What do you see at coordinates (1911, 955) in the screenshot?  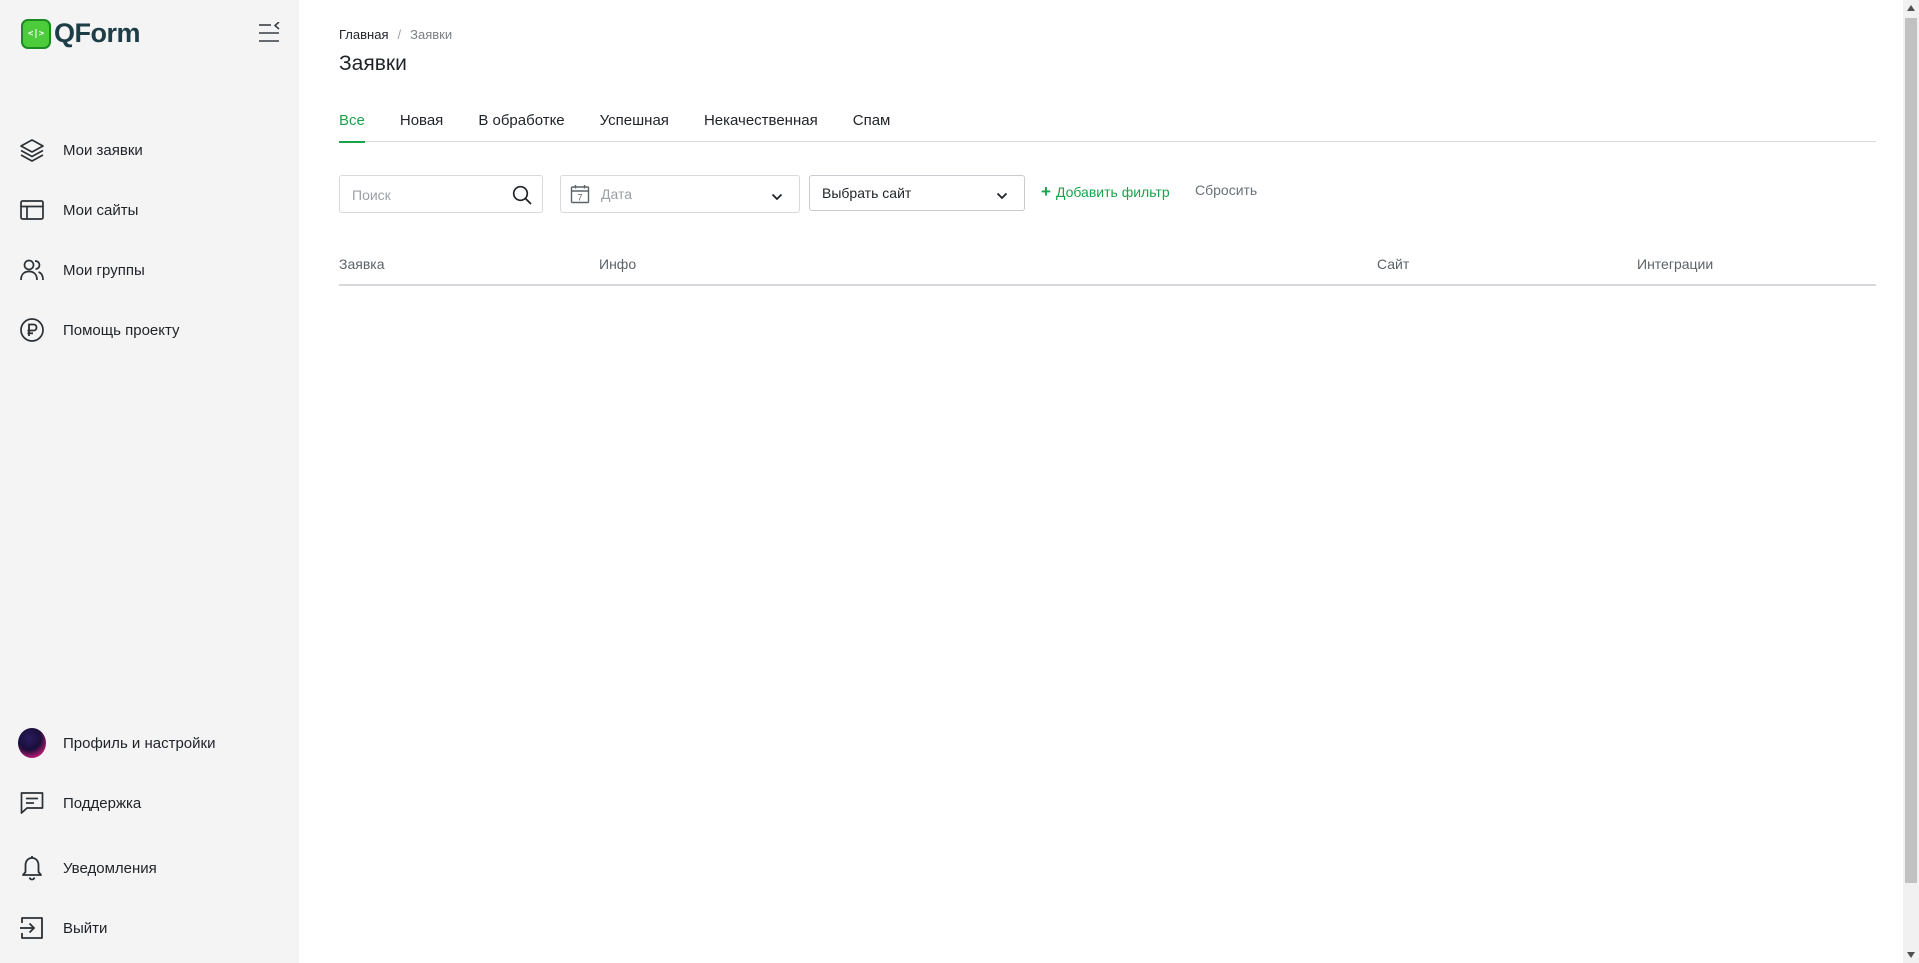 I see `scroll-down-arrow-icon` at bounding box center [1911, 955].